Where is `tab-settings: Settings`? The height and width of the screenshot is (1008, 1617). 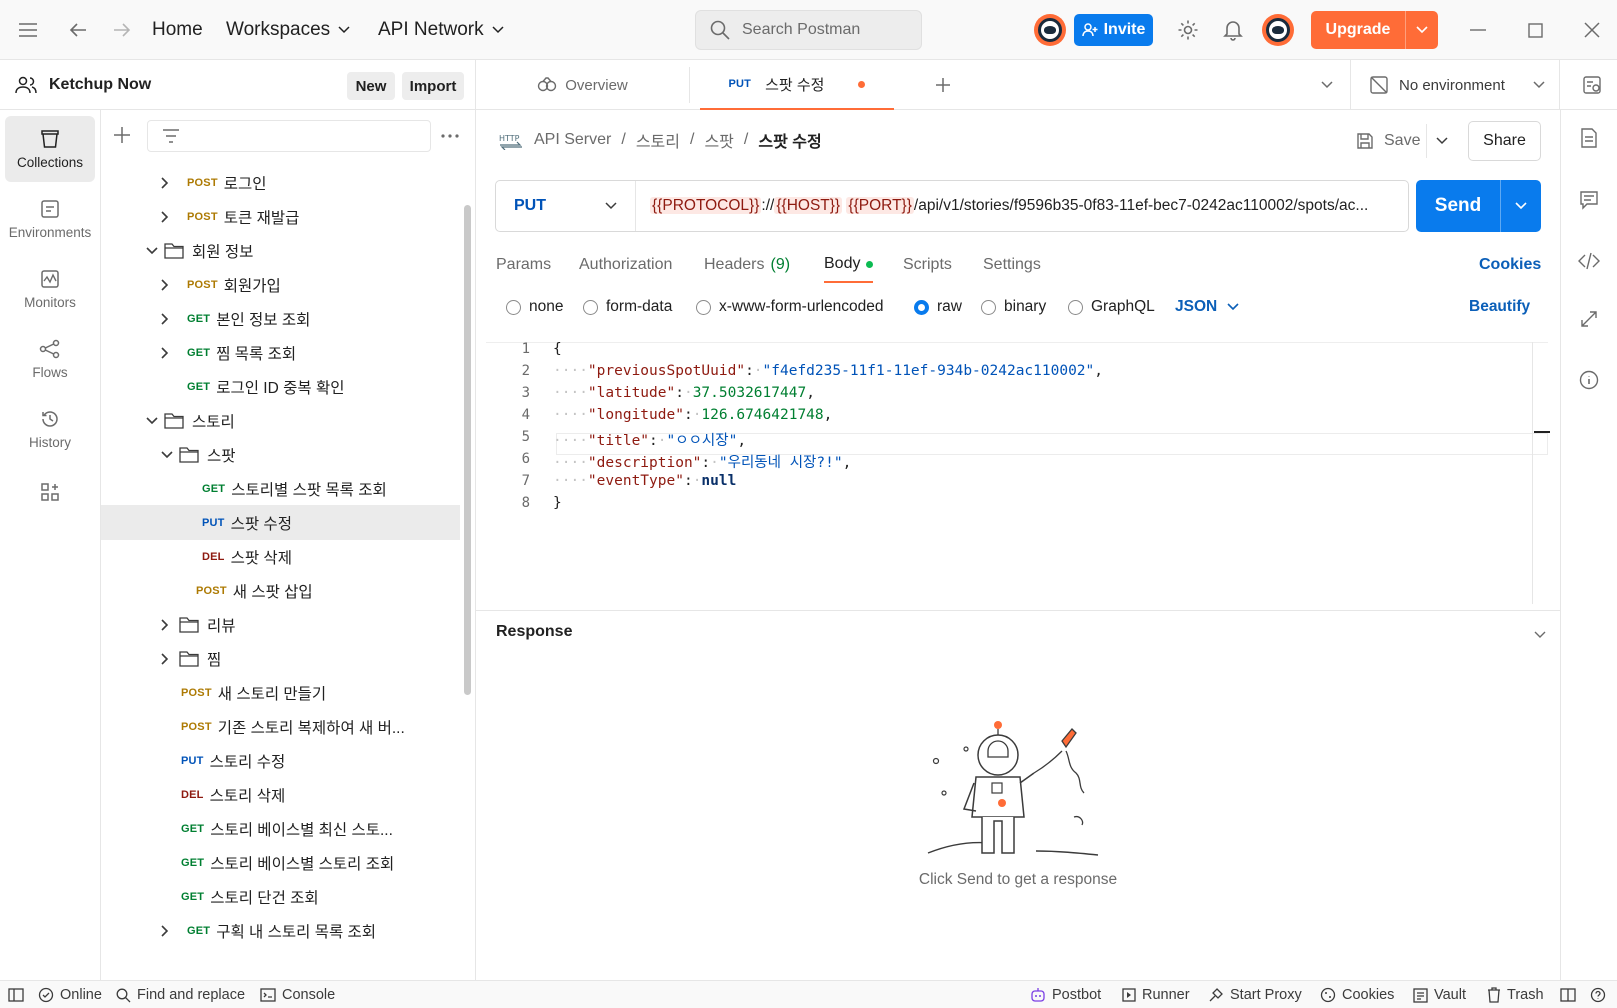 tab-settings: Settings is located at coordinates (1012, 265).